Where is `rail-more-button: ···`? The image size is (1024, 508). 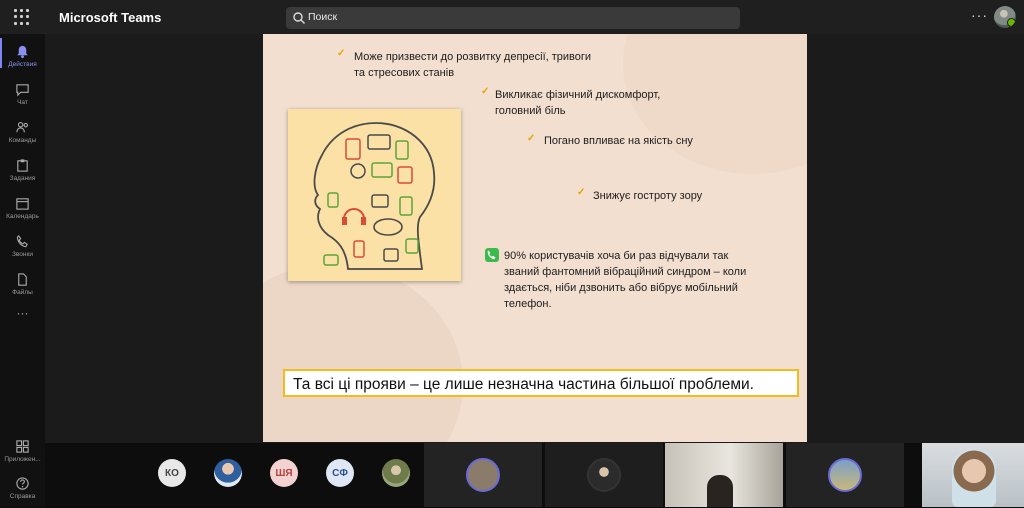 rail-more-button: ··· is located at coordinates (22, 322).